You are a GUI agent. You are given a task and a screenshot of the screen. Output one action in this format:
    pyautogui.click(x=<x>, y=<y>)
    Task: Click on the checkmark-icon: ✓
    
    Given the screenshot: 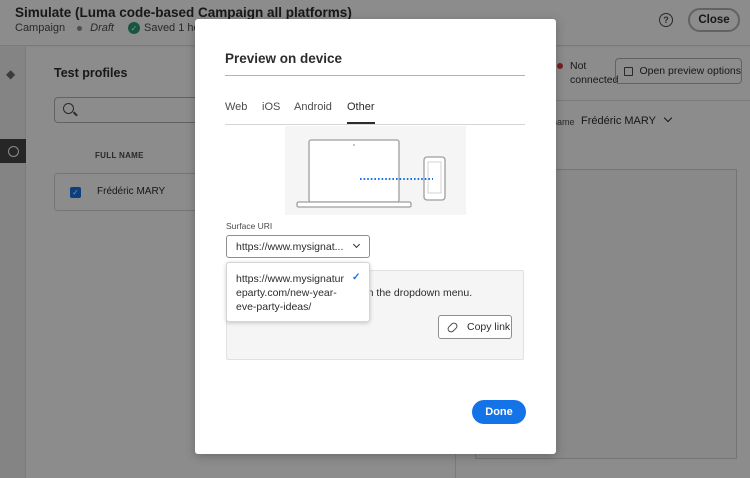 What is the action you would take?
    pyautogui.click(x=356, y=277)
    